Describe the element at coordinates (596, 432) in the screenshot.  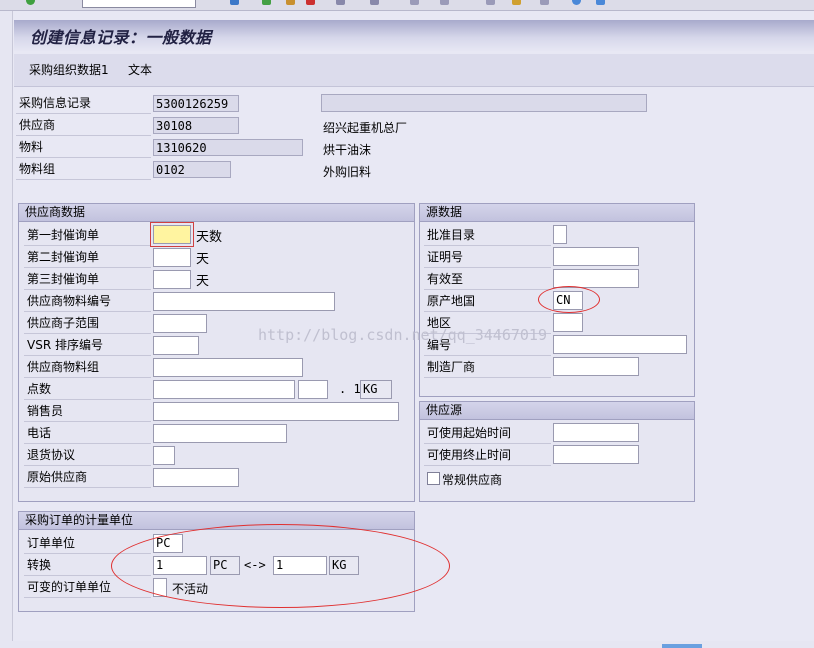
I see `available-from-field` at that location.